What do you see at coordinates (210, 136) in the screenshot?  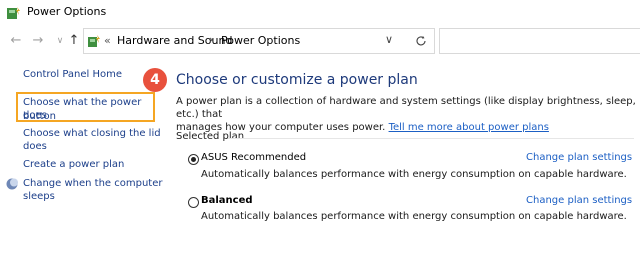 I see `selected-plan-label: Selected plan` at bounding box center [210, 136].